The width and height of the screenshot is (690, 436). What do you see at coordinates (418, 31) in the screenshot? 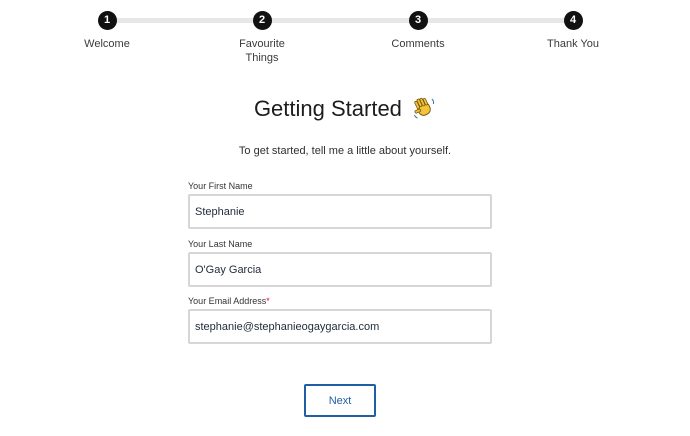
I see `step-comments: 3 Comments` at bounding box center [418, 31].